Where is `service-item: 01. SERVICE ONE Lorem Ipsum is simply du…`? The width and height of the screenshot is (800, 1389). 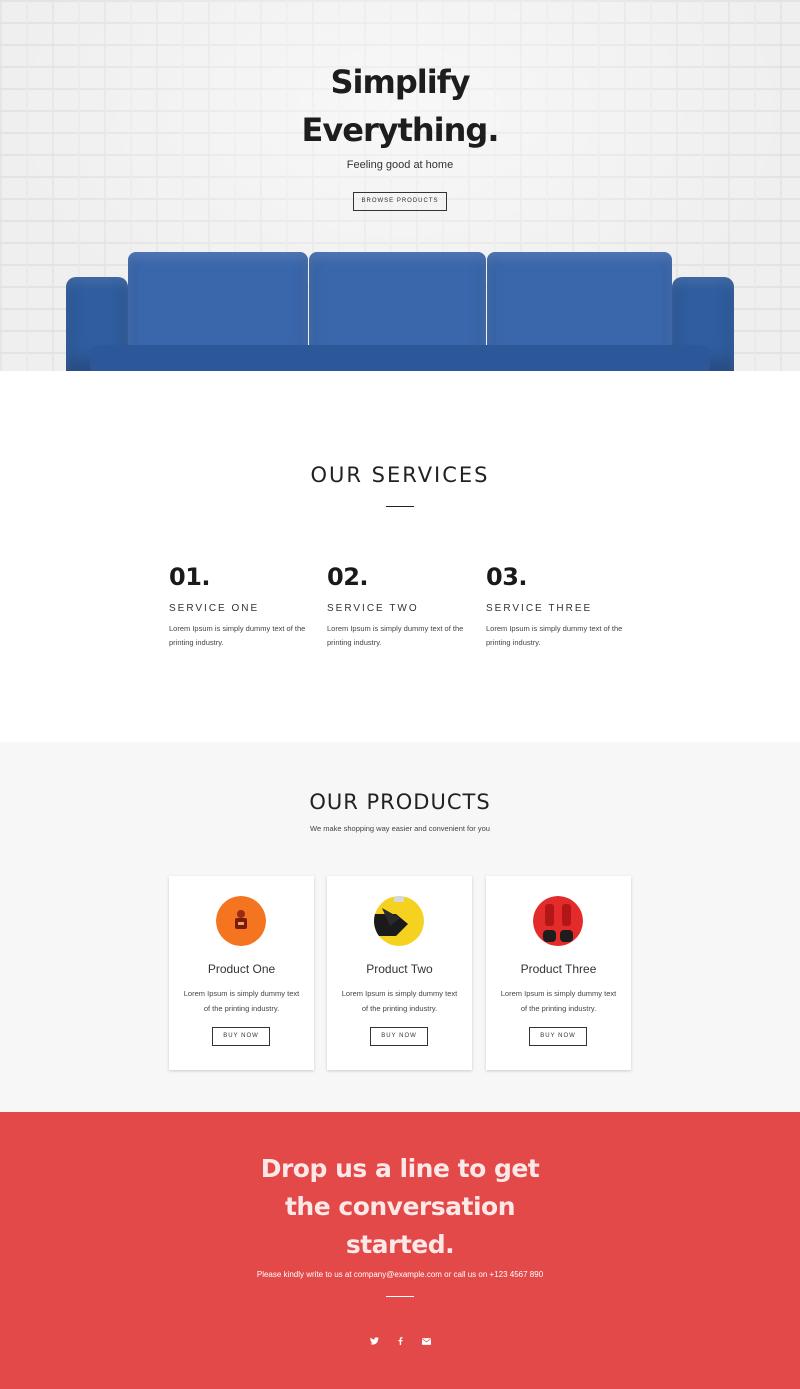 service-item: 01. SERVICE ONE Lorem Ipsum is simply du… is located at coordinates (239, 606).